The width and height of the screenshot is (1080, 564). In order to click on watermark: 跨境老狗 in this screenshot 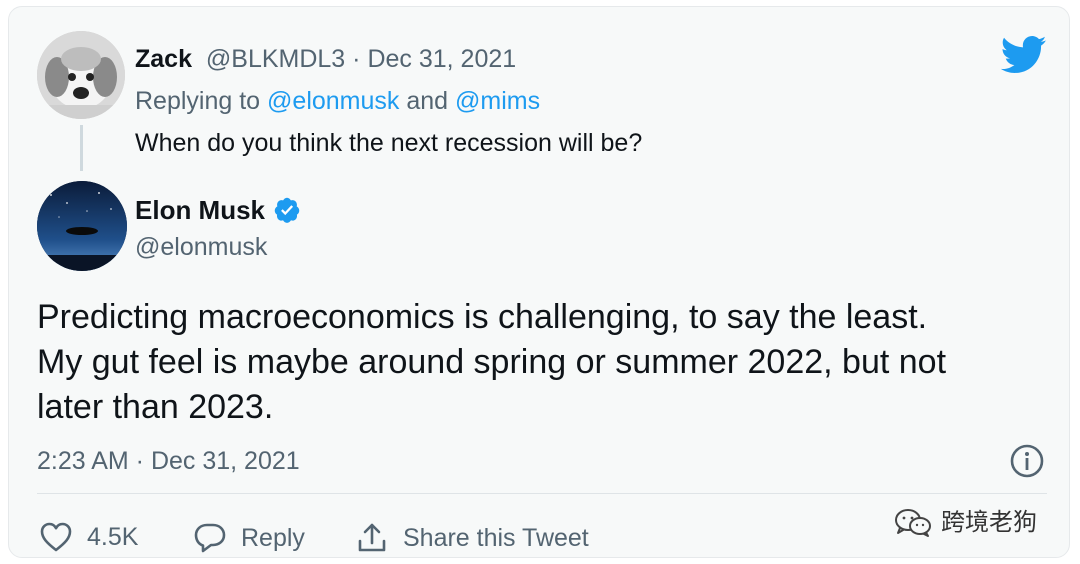, I will do `click(965, 523)`.